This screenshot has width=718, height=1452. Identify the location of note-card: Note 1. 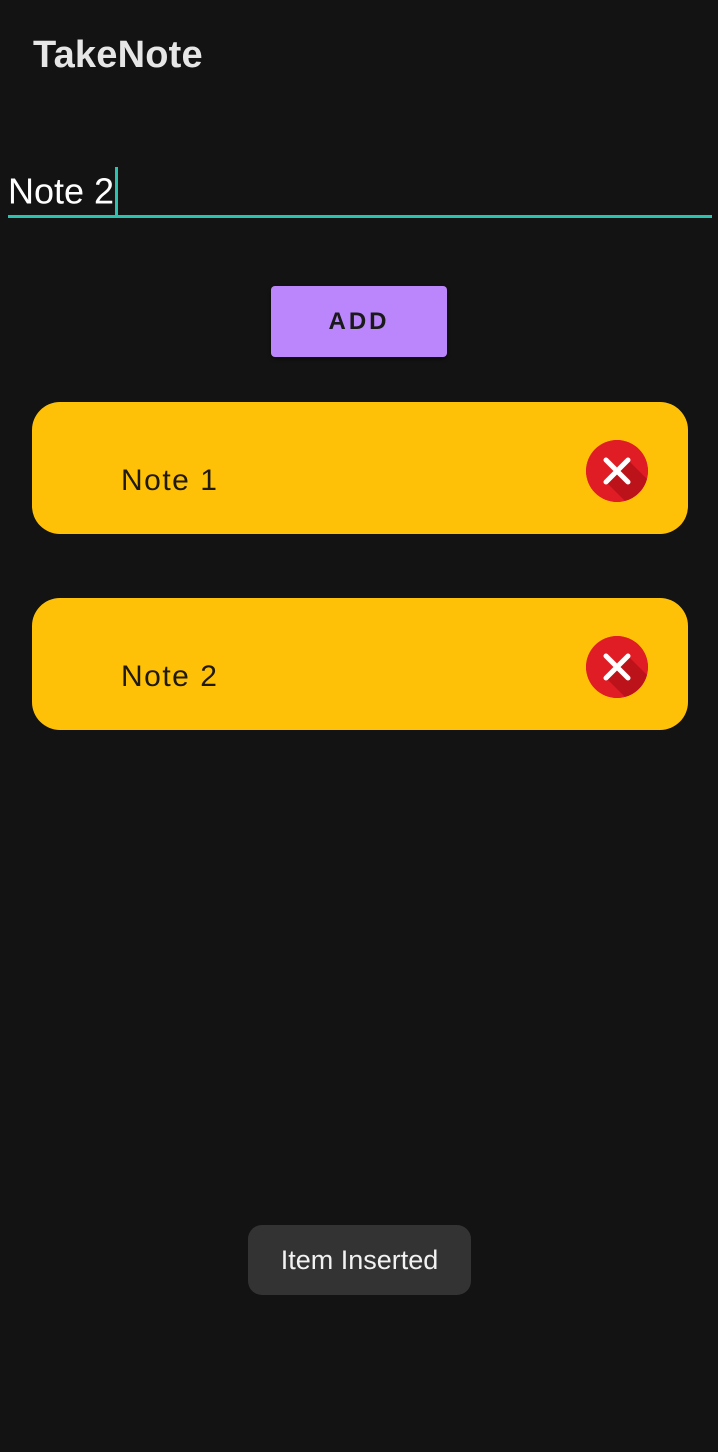
(360, 468).